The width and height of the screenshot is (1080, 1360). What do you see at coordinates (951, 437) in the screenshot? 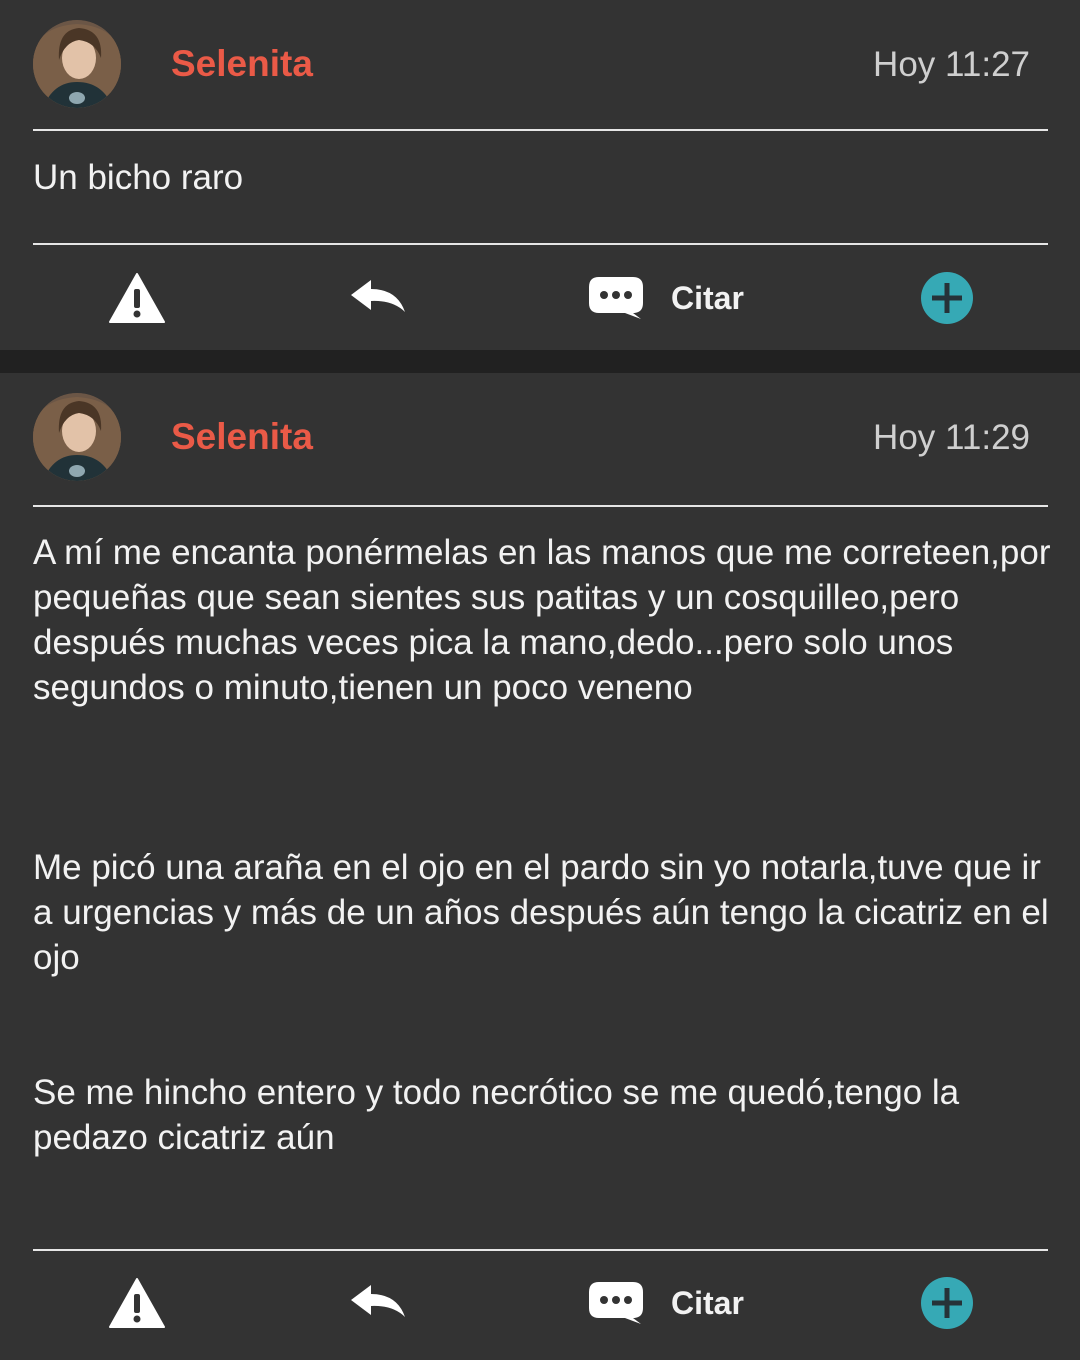
I see `post-timestamp: Hoy 11:29` at bounding box center [951, 437].